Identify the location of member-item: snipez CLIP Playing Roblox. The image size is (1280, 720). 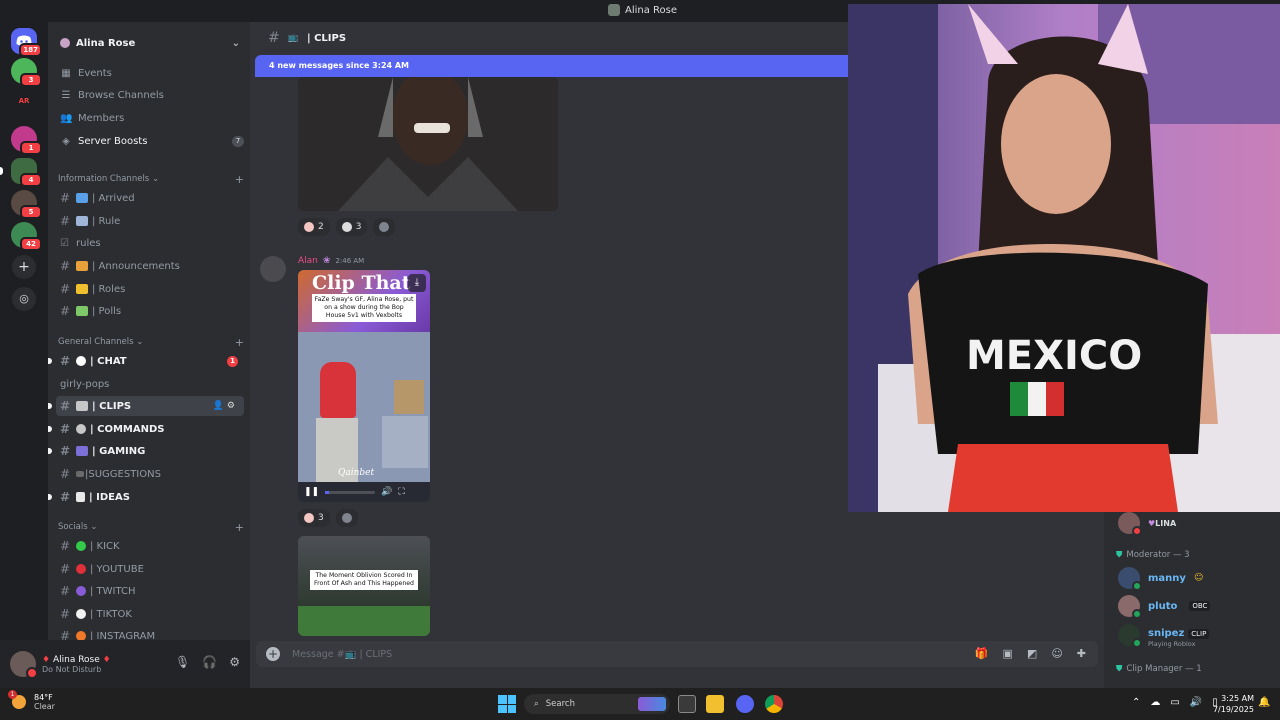
(1164, 634).